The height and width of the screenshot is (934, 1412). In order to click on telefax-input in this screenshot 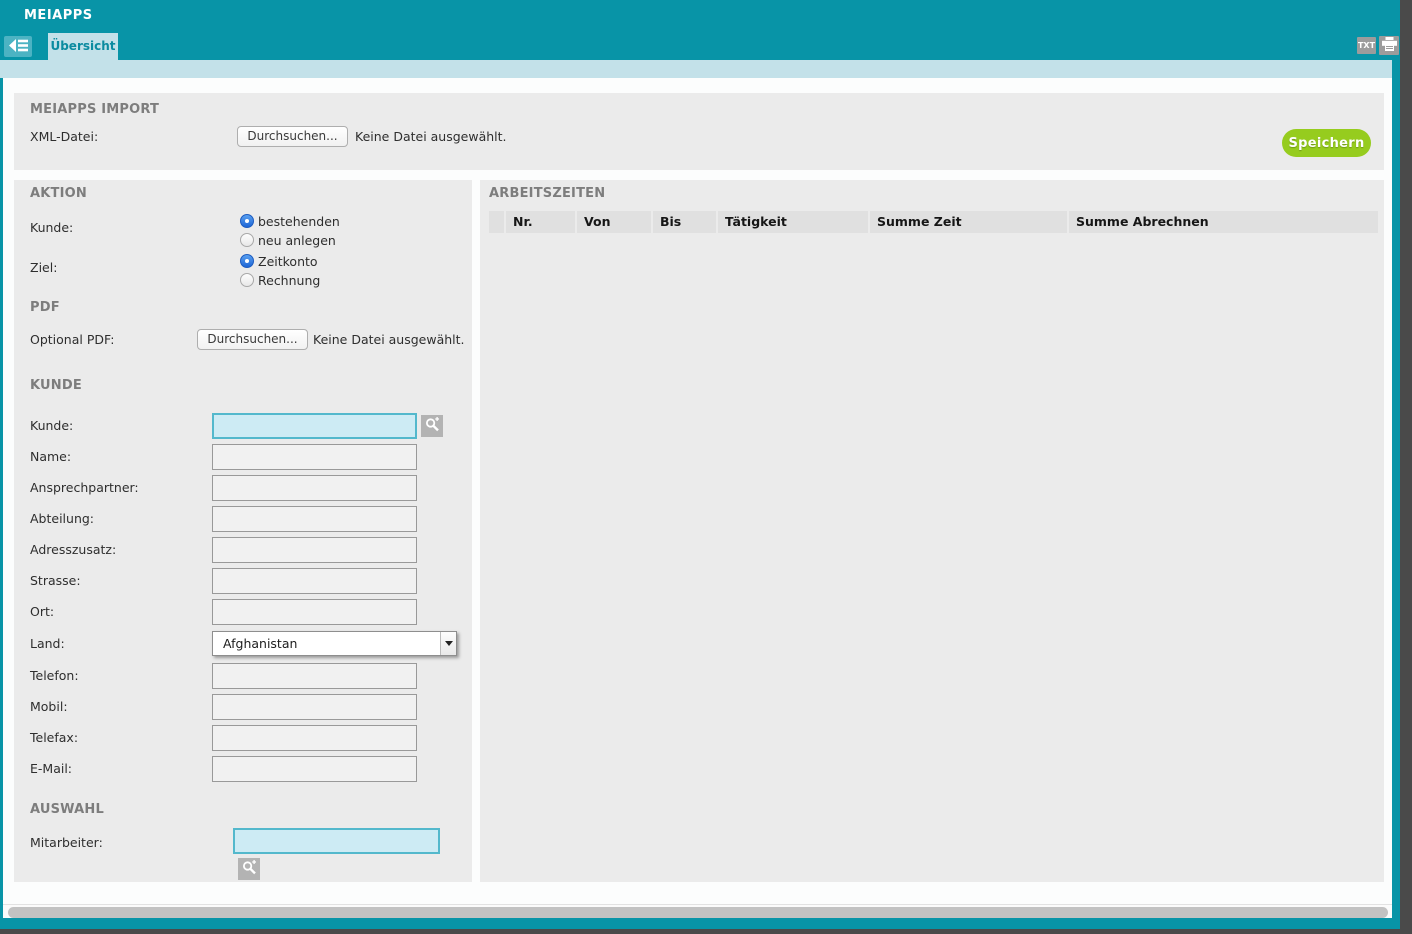, I will do `click(314, 738)`.